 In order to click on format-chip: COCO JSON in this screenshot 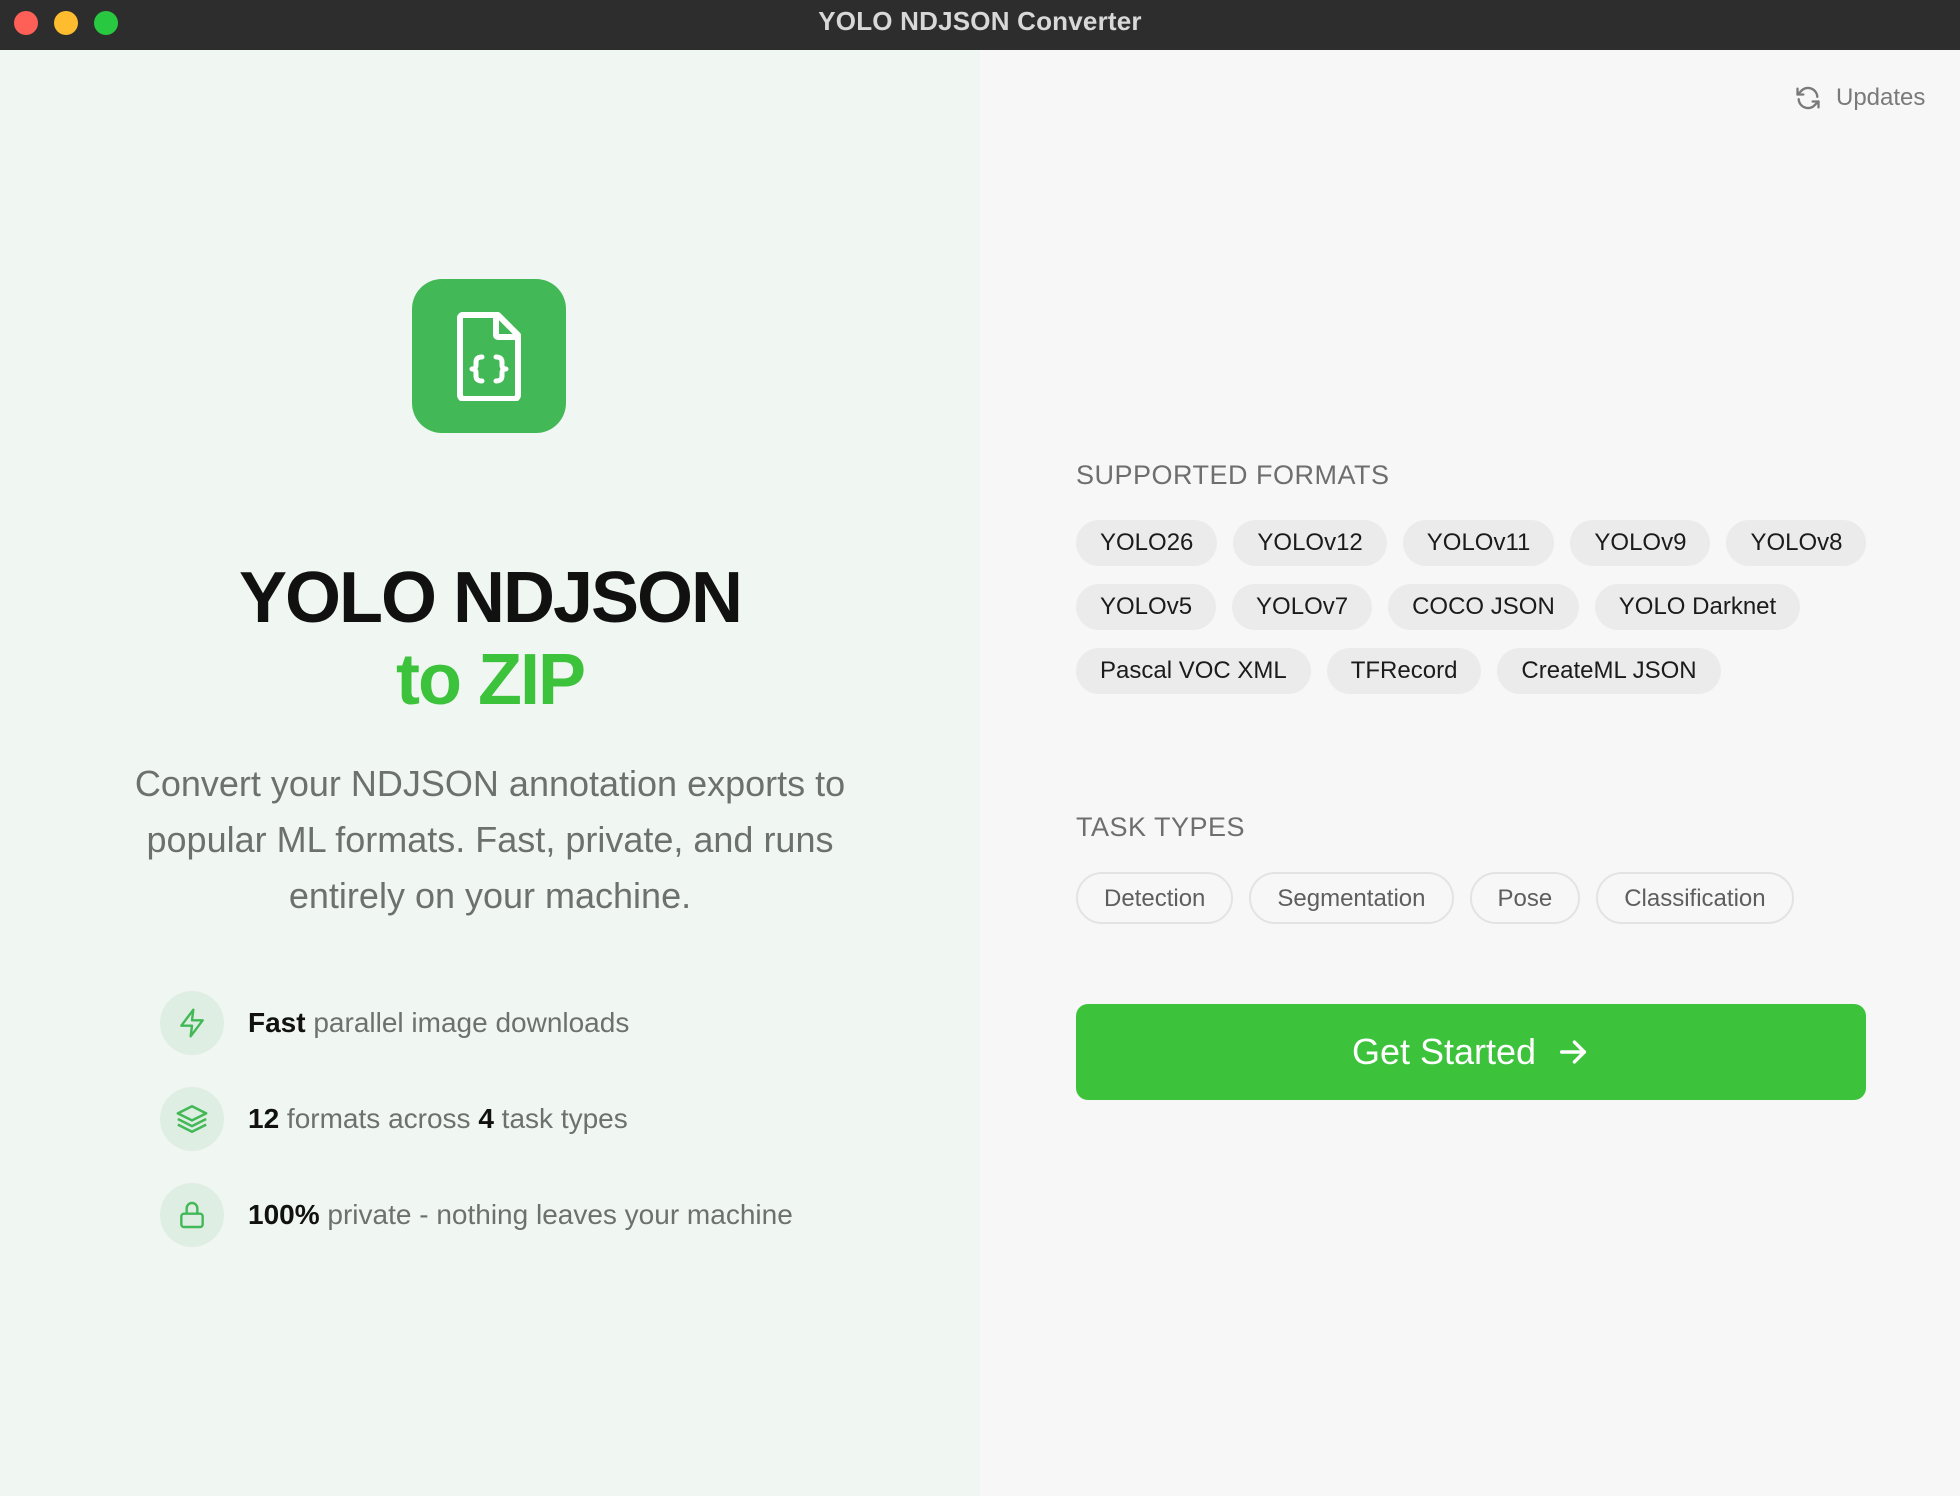, I will do `click(1483, 607)`.